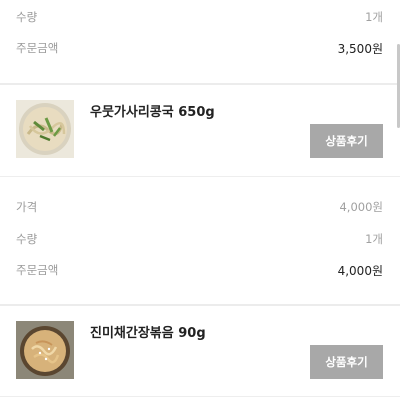  I want to click on product-name: 진미채간장볶음 90g, so click(148, 331).